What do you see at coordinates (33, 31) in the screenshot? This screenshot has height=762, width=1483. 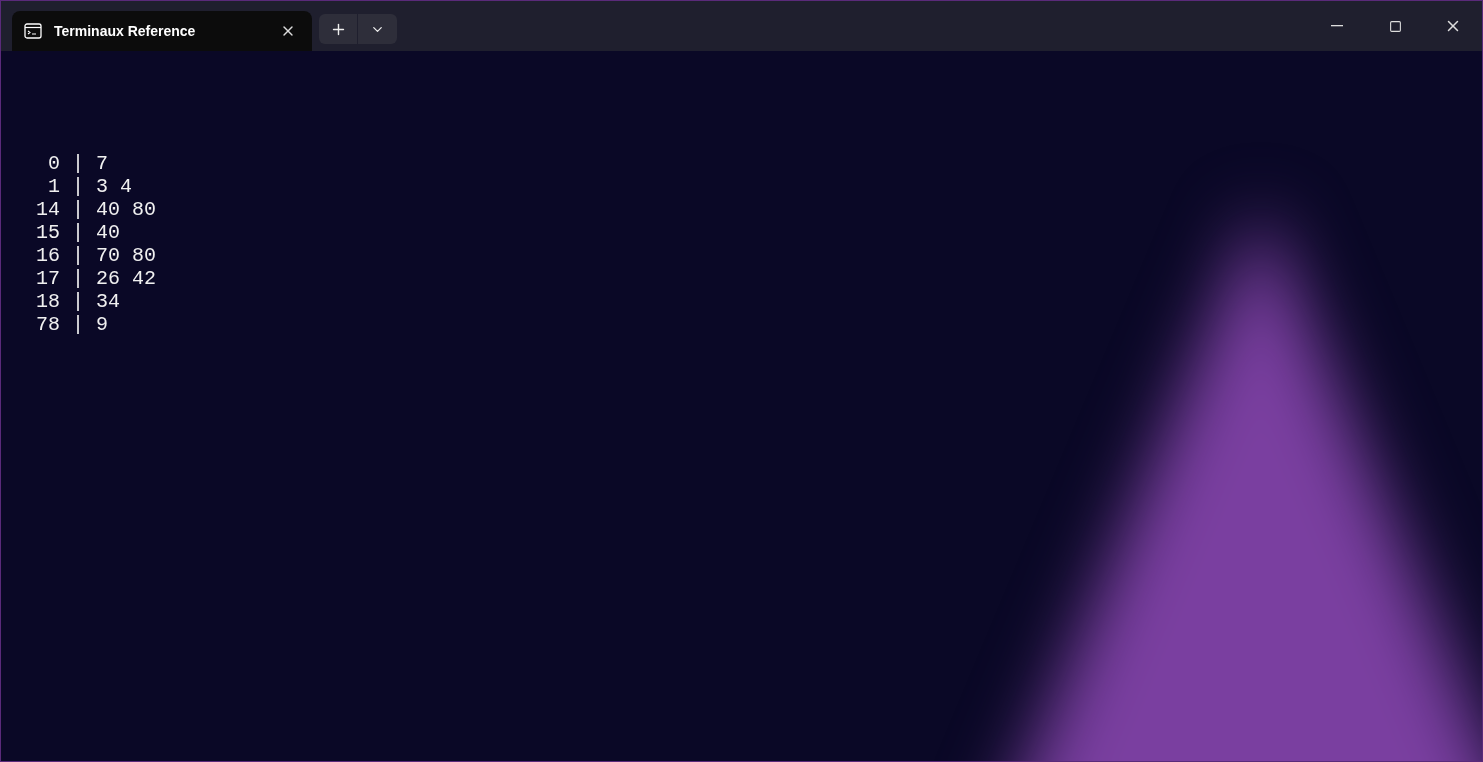 I see `terminal-icon` at bounding box center [33, 31].